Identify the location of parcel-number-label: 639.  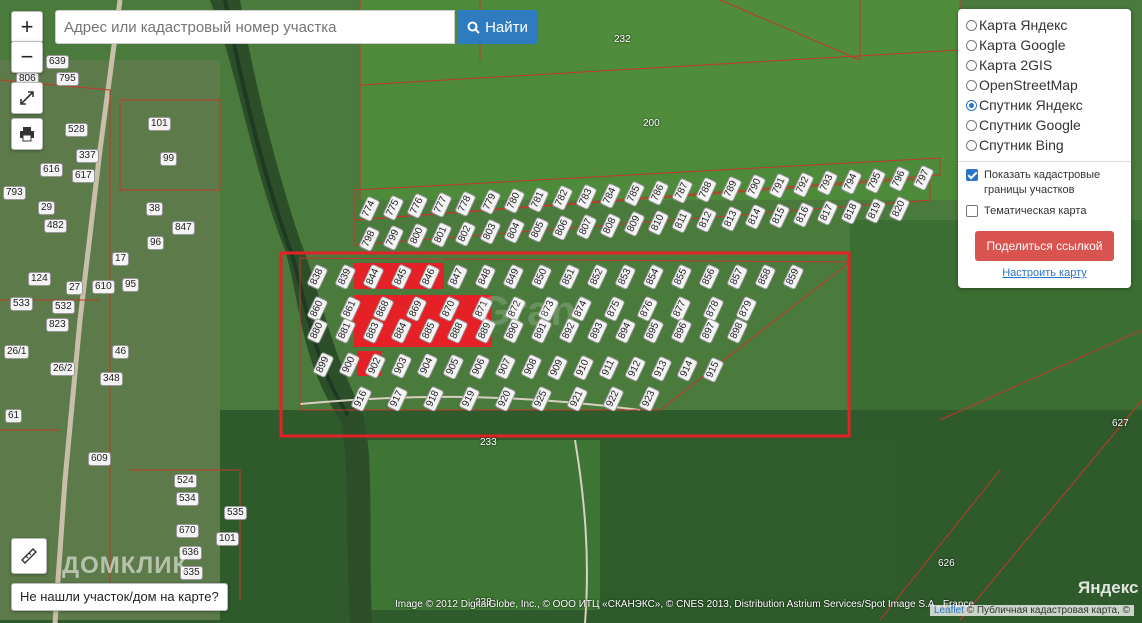
(57, 62).